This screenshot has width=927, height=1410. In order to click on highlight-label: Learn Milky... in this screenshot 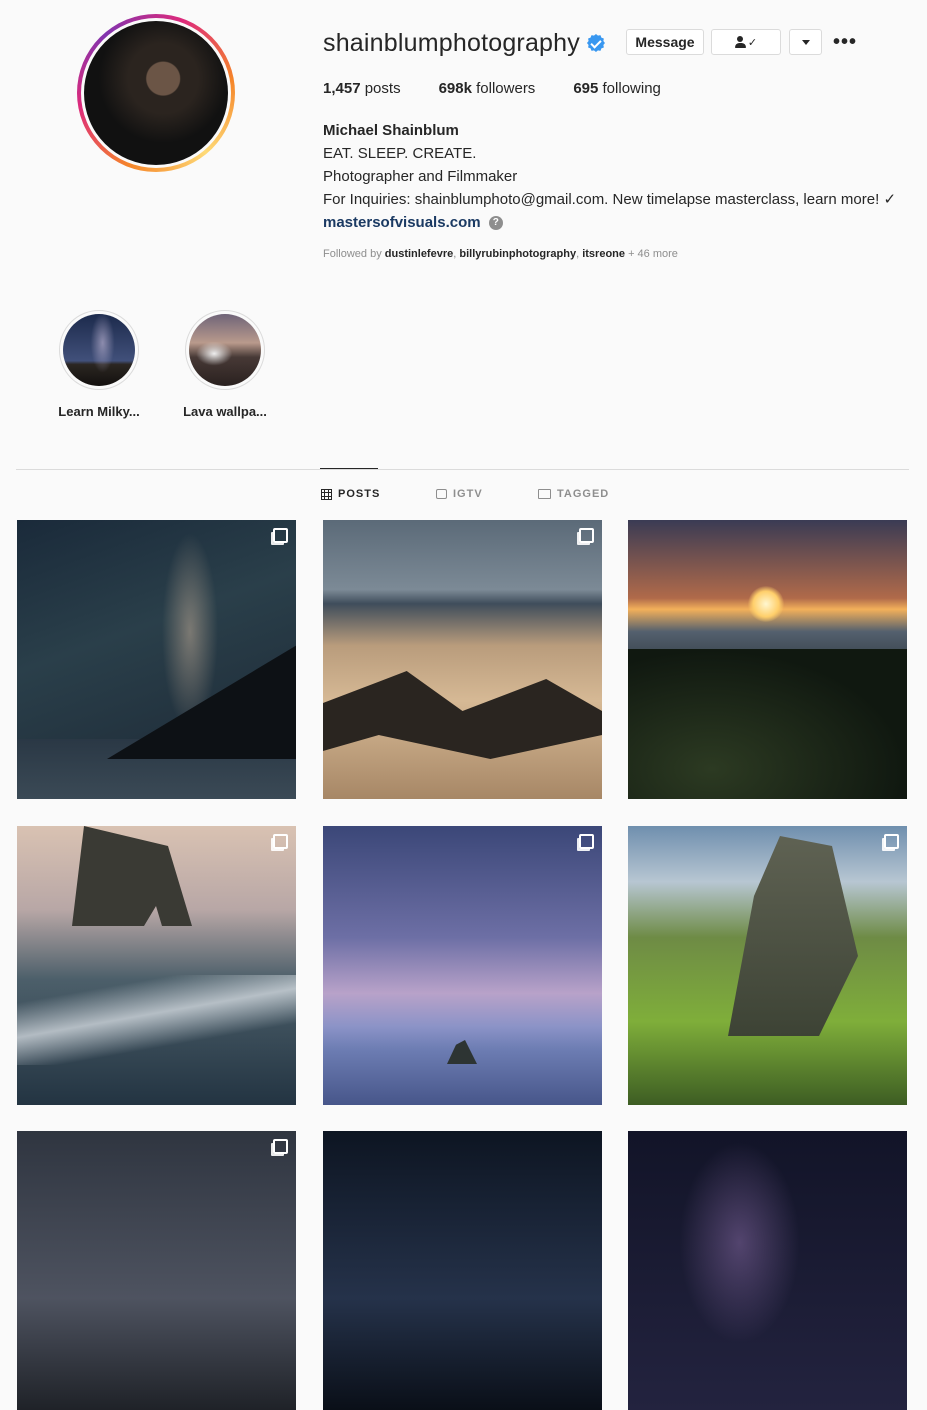, I will do `click(99, 411)`.